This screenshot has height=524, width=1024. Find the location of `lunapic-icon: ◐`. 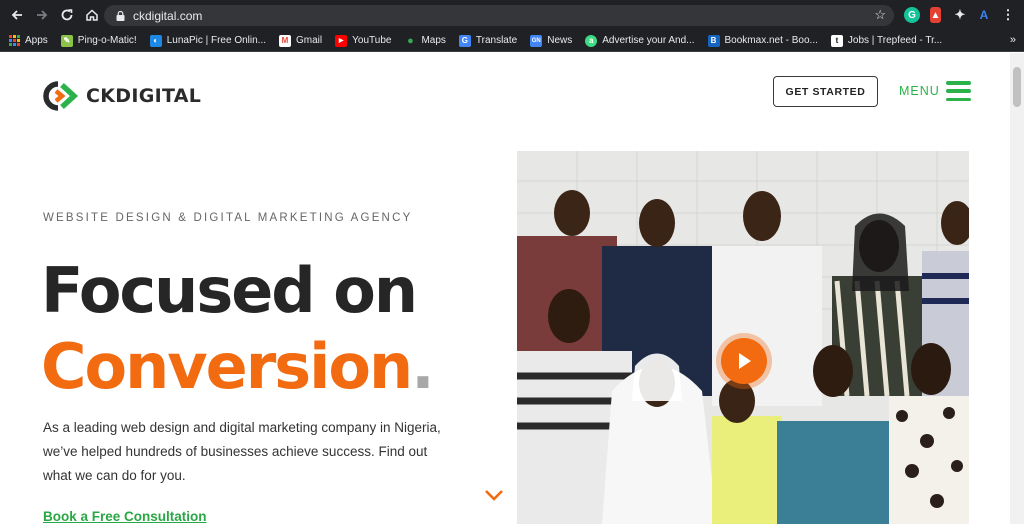

lunapic-icon: ◐ is located at coordinates (155, 40).